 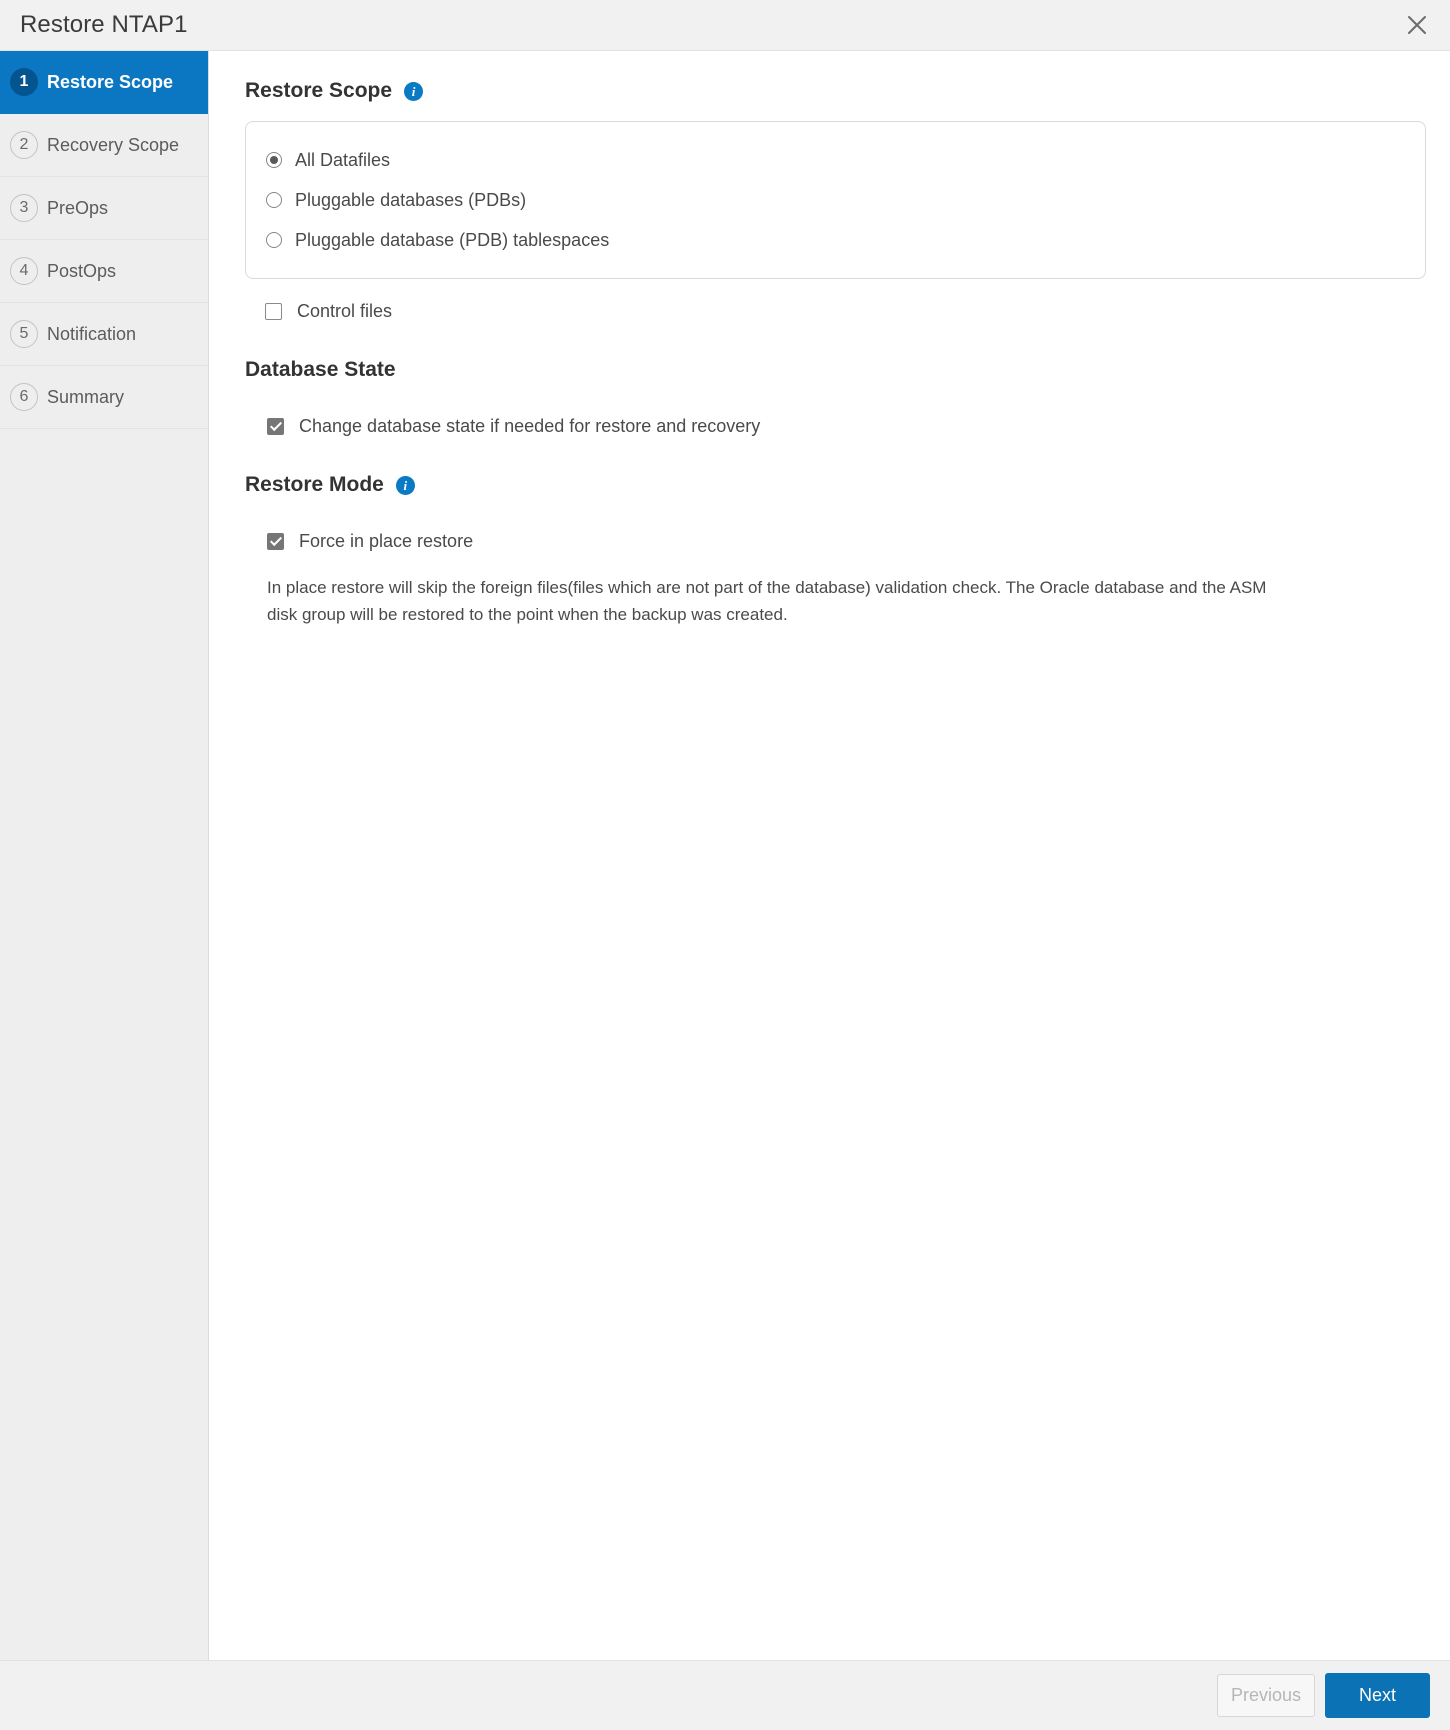 I want to click on step-number: 1, so click(x=24, y=82).